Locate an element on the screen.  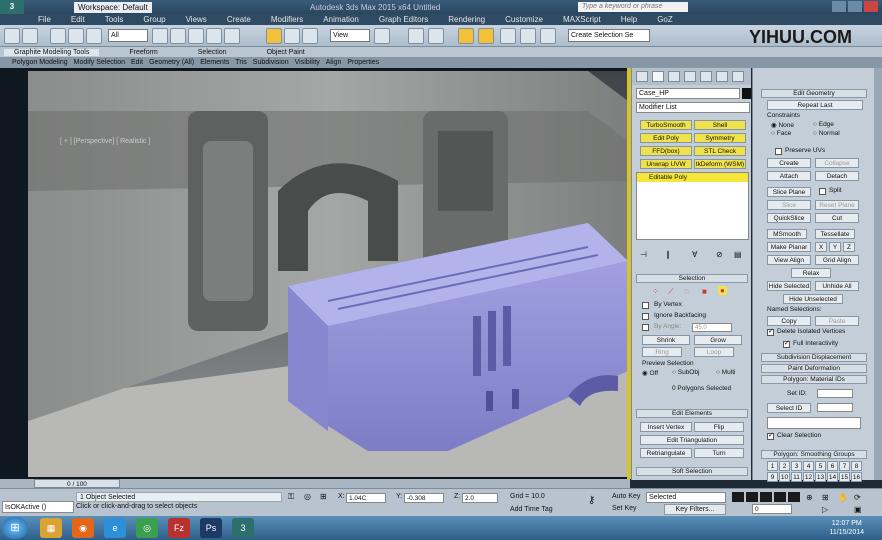
planar-y-button: Y is located at coordinates (835, 247).